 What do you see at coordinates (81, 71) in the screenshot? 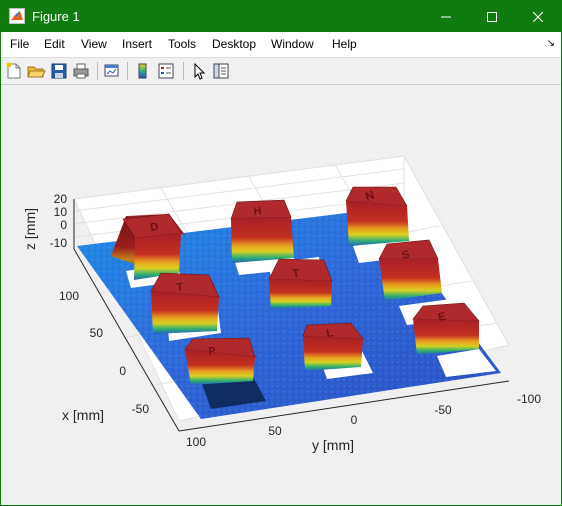
I see `print-icon` at bounding box center [81, 71].